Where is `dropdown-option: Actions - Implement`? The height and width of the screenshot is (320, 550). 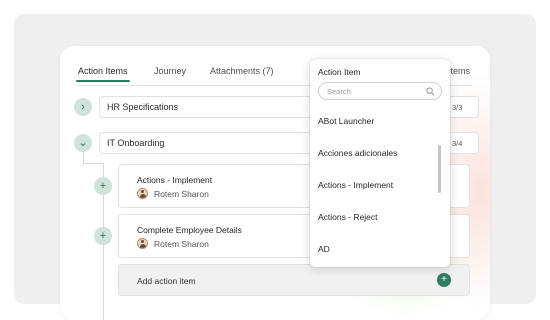
dropdown-option: Actions - Implement is located at coordinates (355, 185).